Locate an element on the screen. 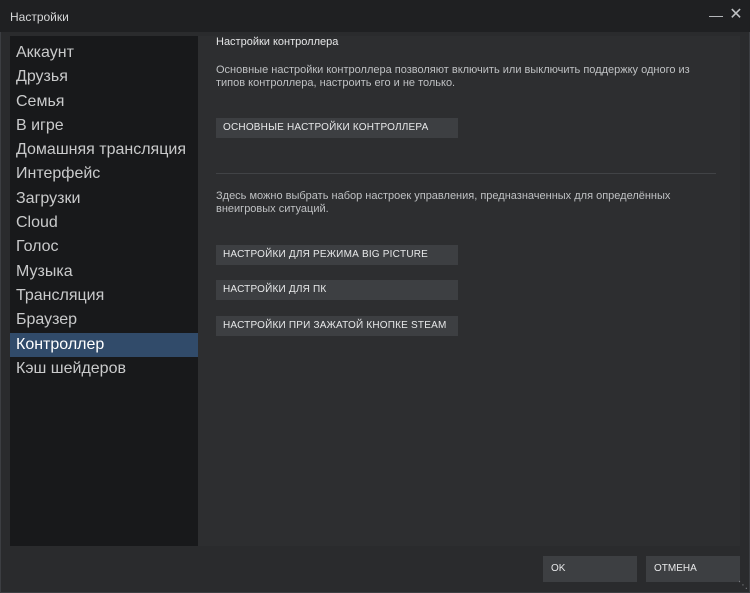 The image size is (750, 593). window-title: Настройки is located at coordinates (39, 17).